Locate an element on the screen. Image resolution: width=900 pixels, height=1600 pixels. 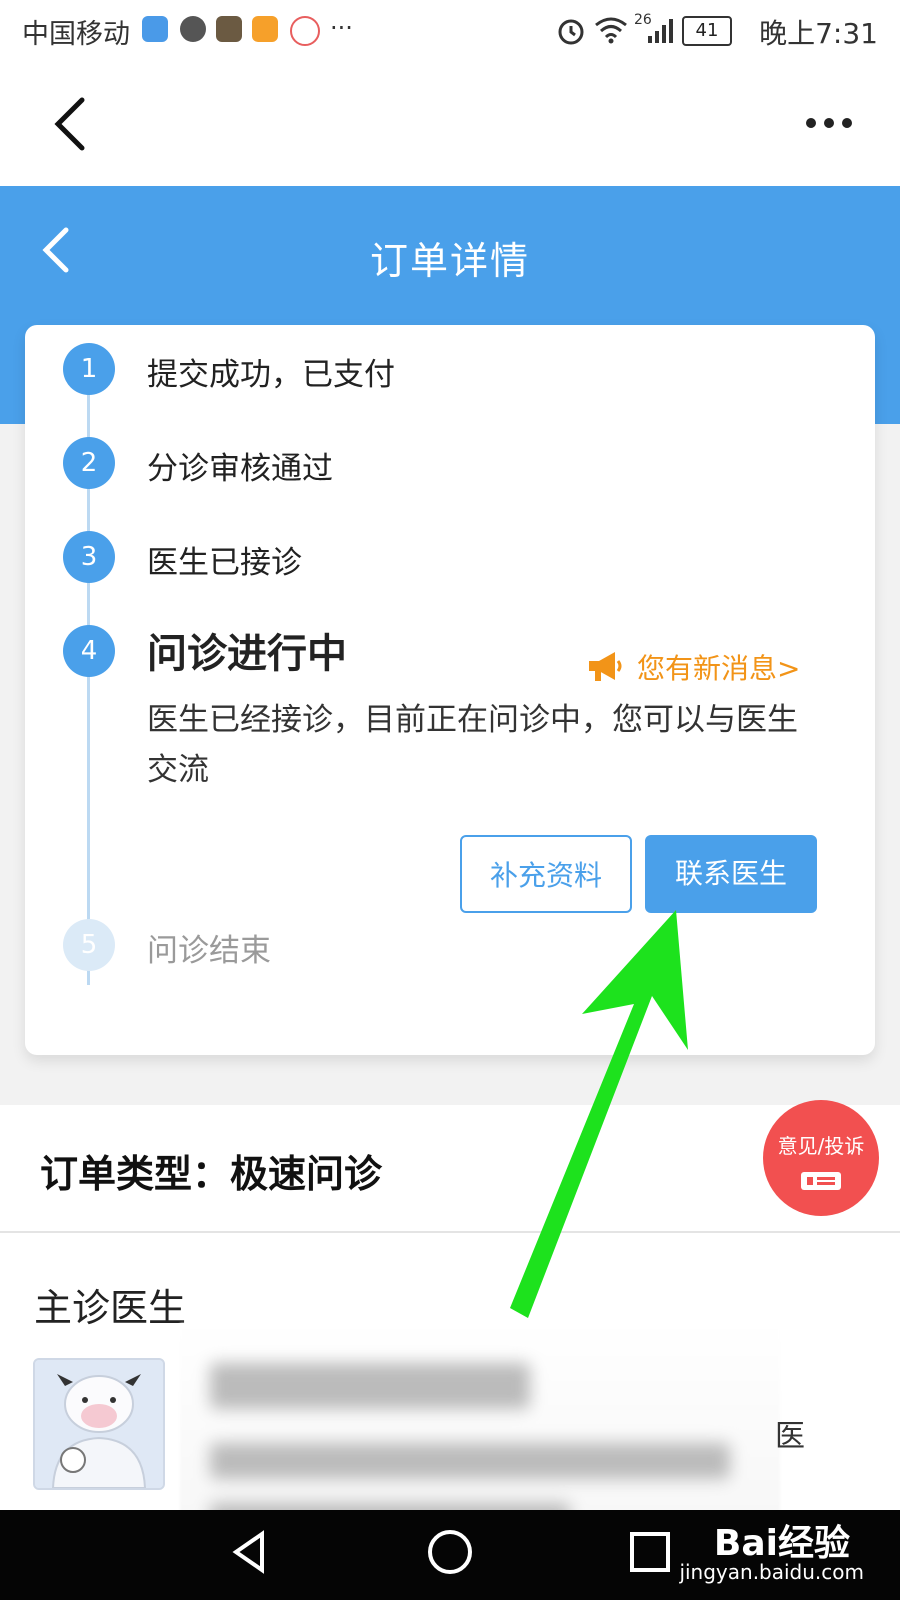
step-4-label: 问诊进行中 is located at coordinates (247, 654).